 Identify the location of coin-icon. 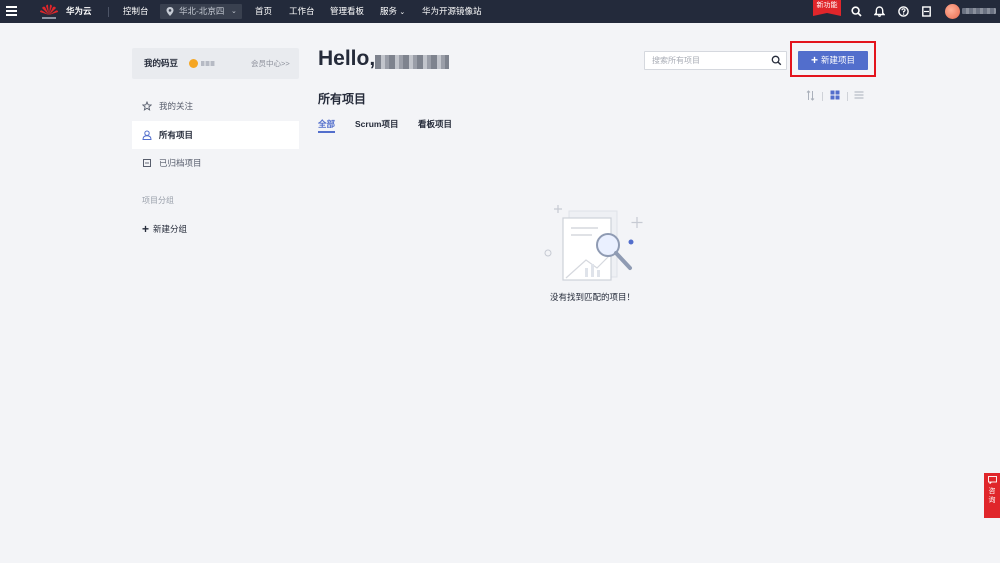
(193, 63).